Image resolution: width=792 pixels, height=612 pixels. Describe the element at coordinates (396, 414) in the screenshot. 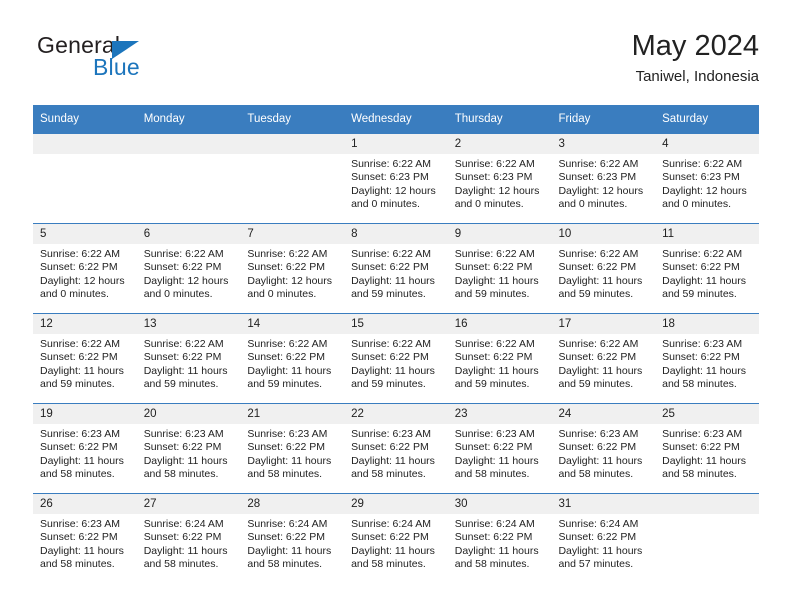

I see `day-number: 22` at that location.